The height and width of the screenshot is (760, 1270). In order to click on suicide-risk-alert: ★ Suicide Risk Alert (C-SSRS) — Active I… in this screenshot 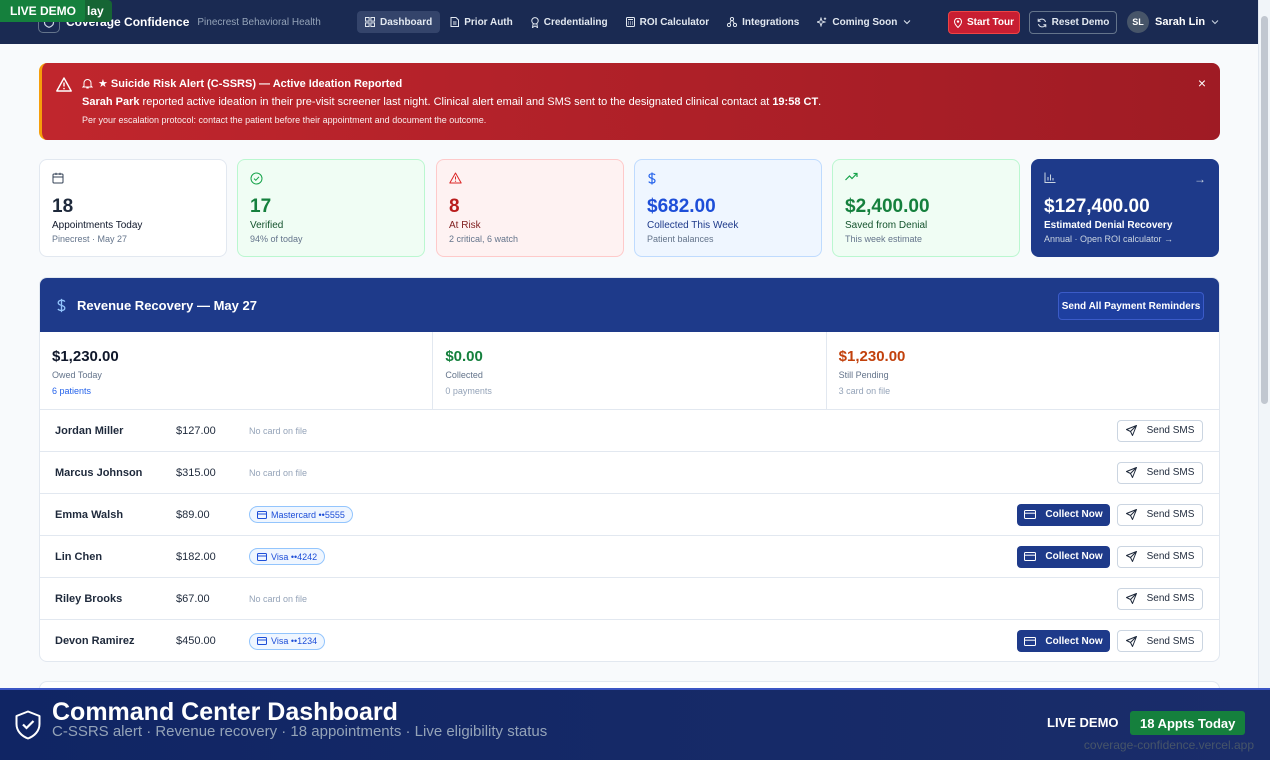, I will do `click(629, 101)`.